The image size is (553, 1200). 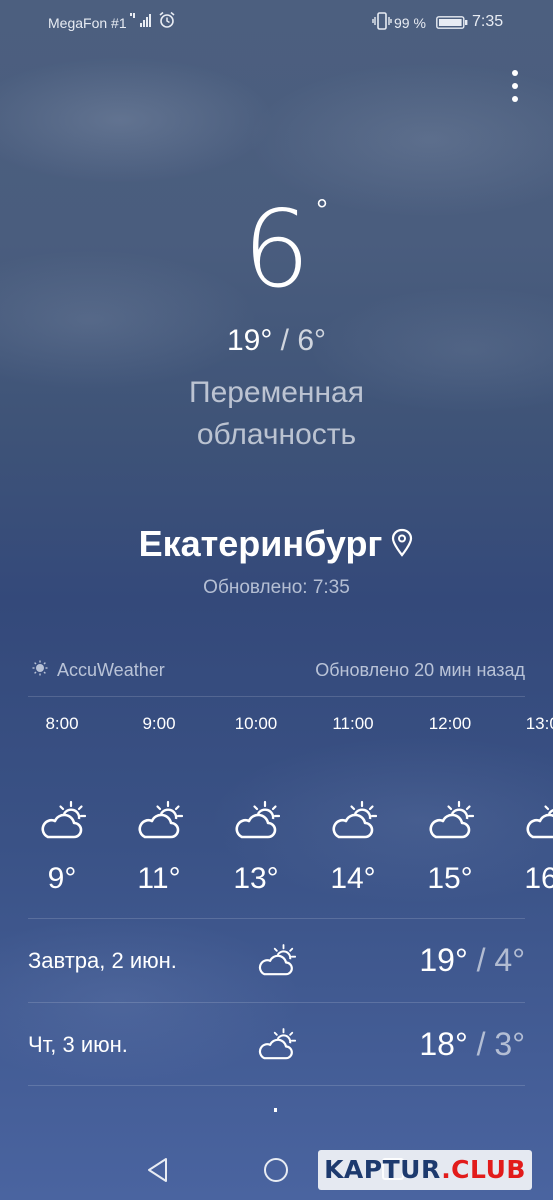 I want to click on status-bar: MegaFon #1 99 % 7:35, so click(x=276, y=22).